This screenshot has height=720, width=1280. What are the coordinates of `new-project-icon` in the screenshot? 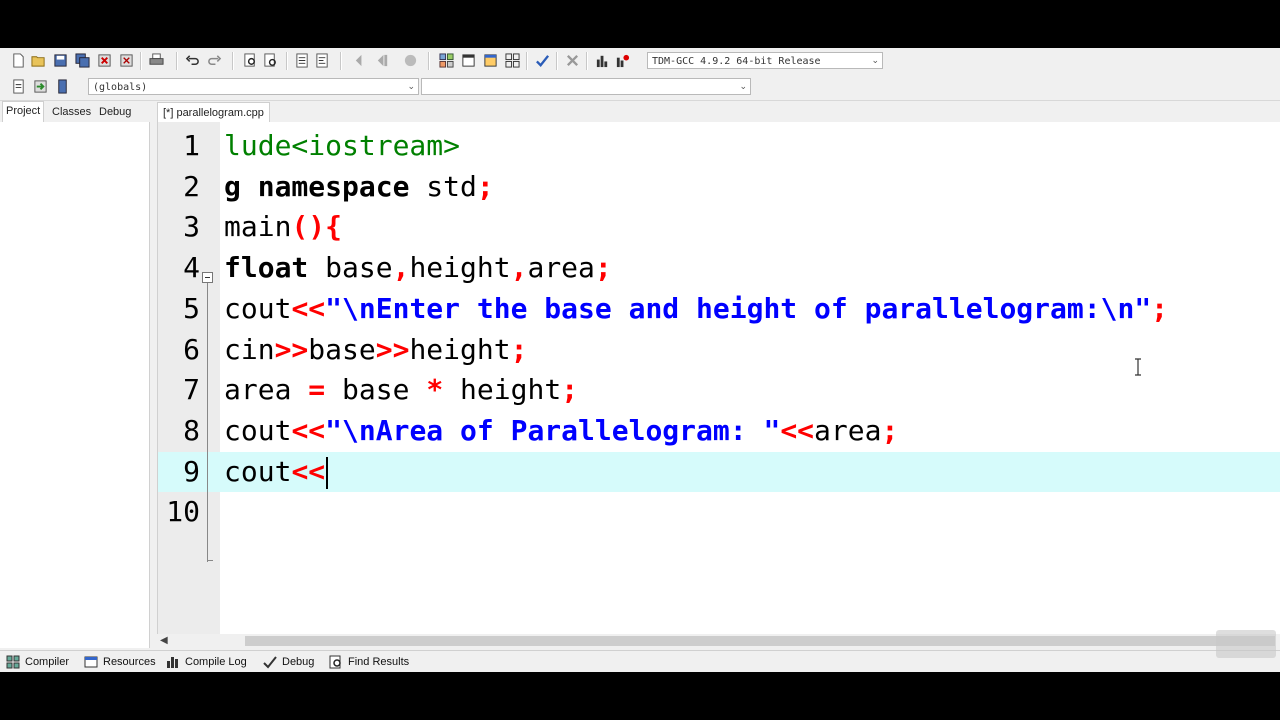 It's located at (446, 60).